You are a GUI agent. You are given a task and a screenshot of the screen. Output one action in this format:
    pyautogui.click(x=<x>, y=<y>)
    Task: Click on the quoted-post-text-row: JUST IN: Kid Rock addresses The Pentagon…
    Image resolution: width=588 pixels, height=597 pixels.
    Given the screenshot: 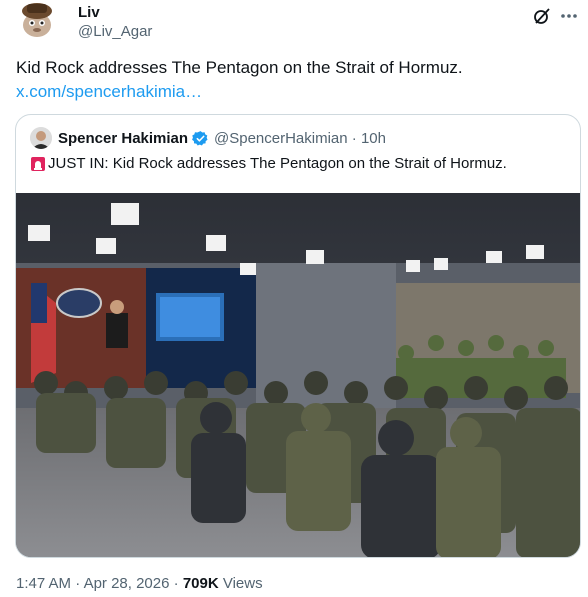 What is the action you would take?
    pyautogui.click(x=268, y=163)
    